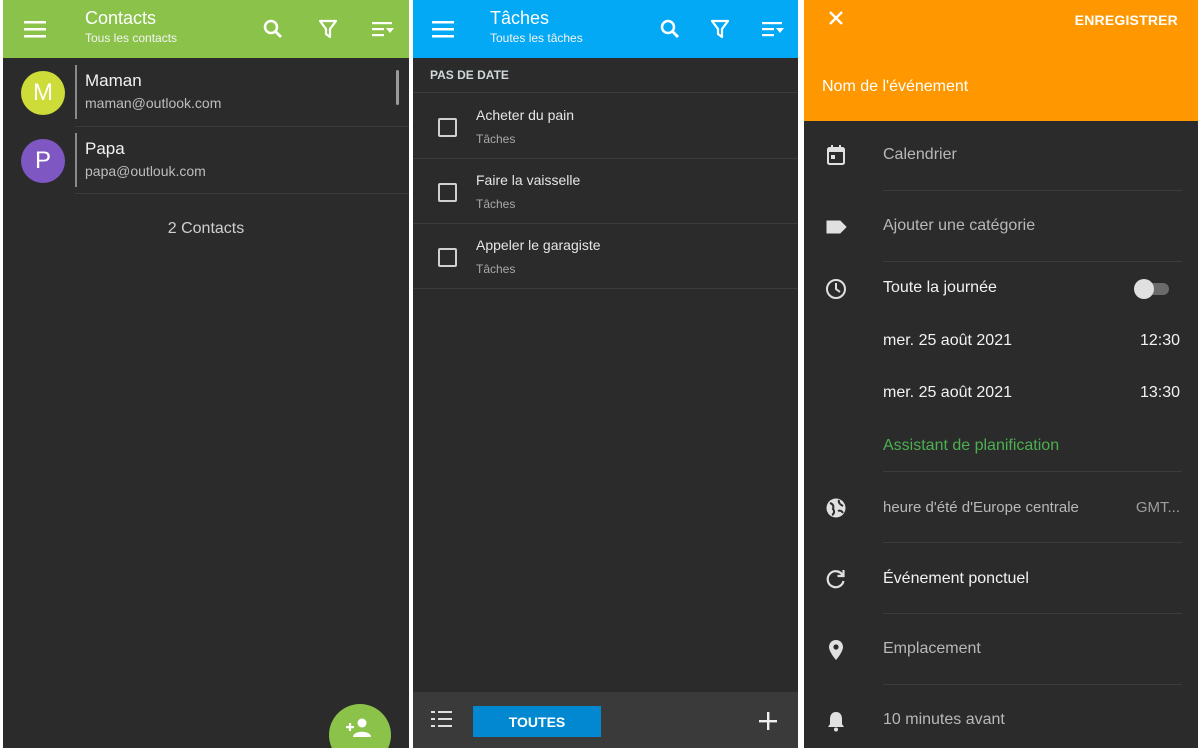 The width and height of the screenshot is (1200, 752). Describe the element at coordinates (836, 155) in the screenshot. I see `calendar-icon` at that location.